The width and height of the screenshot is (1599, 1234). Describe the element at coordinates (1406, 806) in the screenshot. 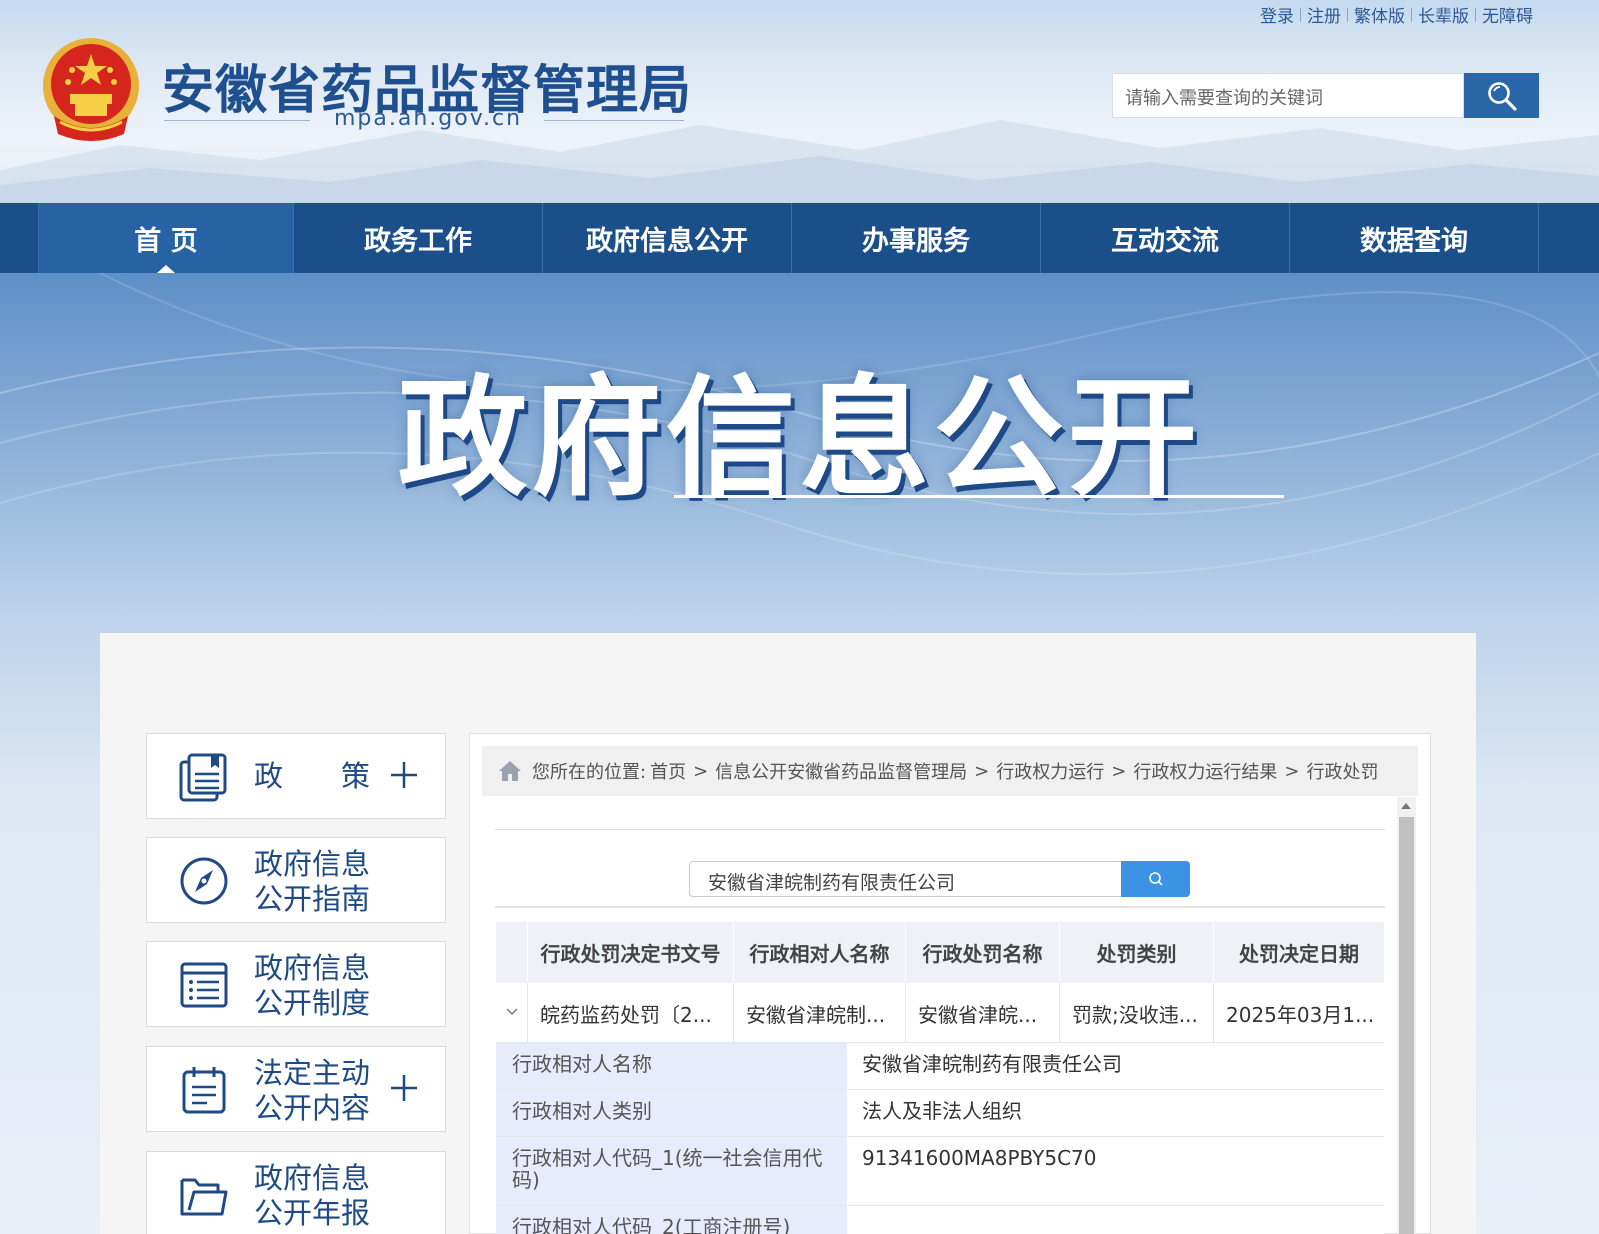

I see `scroll-up-arrow-icon` at that location.